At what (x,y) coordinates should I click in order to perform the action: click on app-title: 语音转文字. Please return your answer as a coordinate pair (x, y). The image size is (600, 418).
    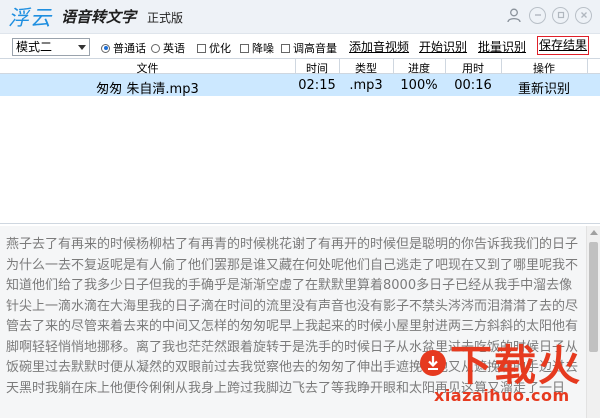
    Looking at the image, I should click on (99, 17).